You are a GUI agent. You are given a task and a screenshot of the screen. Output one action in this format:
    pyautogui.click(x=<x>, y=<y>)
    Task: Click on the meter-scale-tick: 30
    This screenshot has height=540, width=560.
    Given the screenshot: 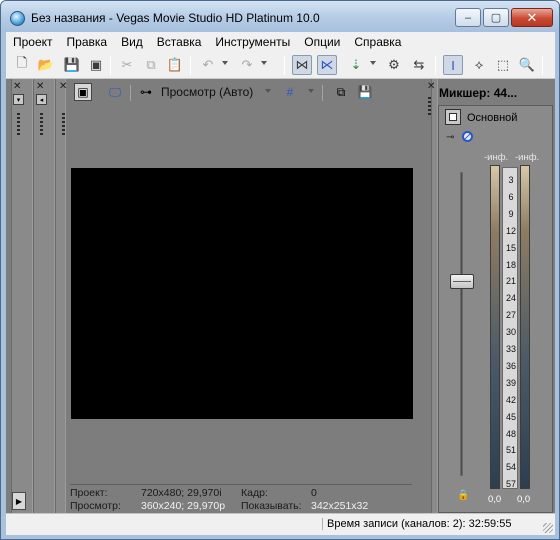 What is the action you would take?
    pyautogui.click(x=510, y=332)
    